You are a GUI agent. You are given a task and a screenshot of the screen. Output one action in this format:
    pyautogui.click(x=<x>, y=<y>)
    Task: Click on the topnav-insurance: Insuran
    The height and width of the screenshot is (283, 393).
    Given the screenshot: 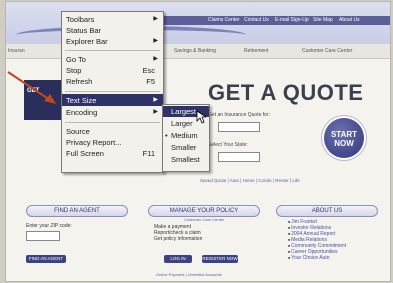 What is the action you would take?
    pyautogui.click(x=16, y=51)
    